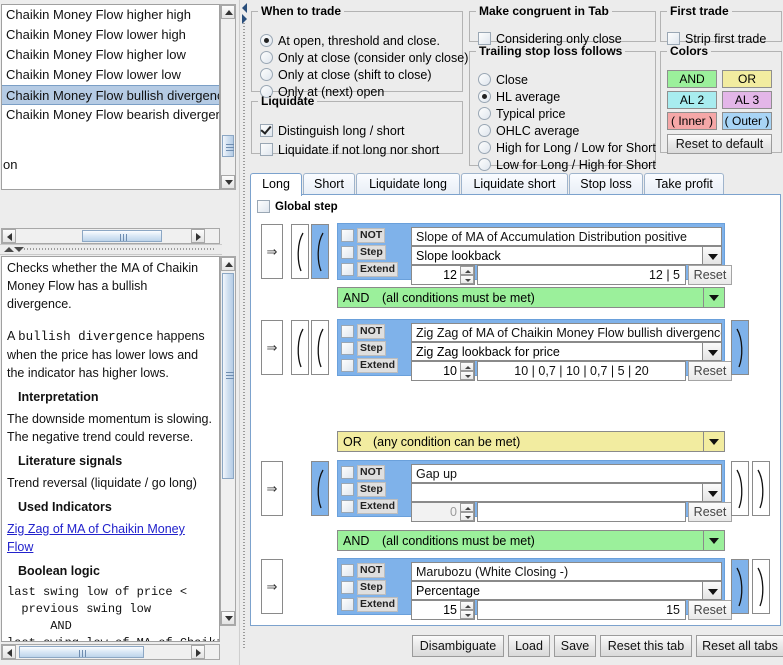  Describe the element at coordinates (374, 570) in the screenshot. I see `checkbox-not-4: NOT` at that location.